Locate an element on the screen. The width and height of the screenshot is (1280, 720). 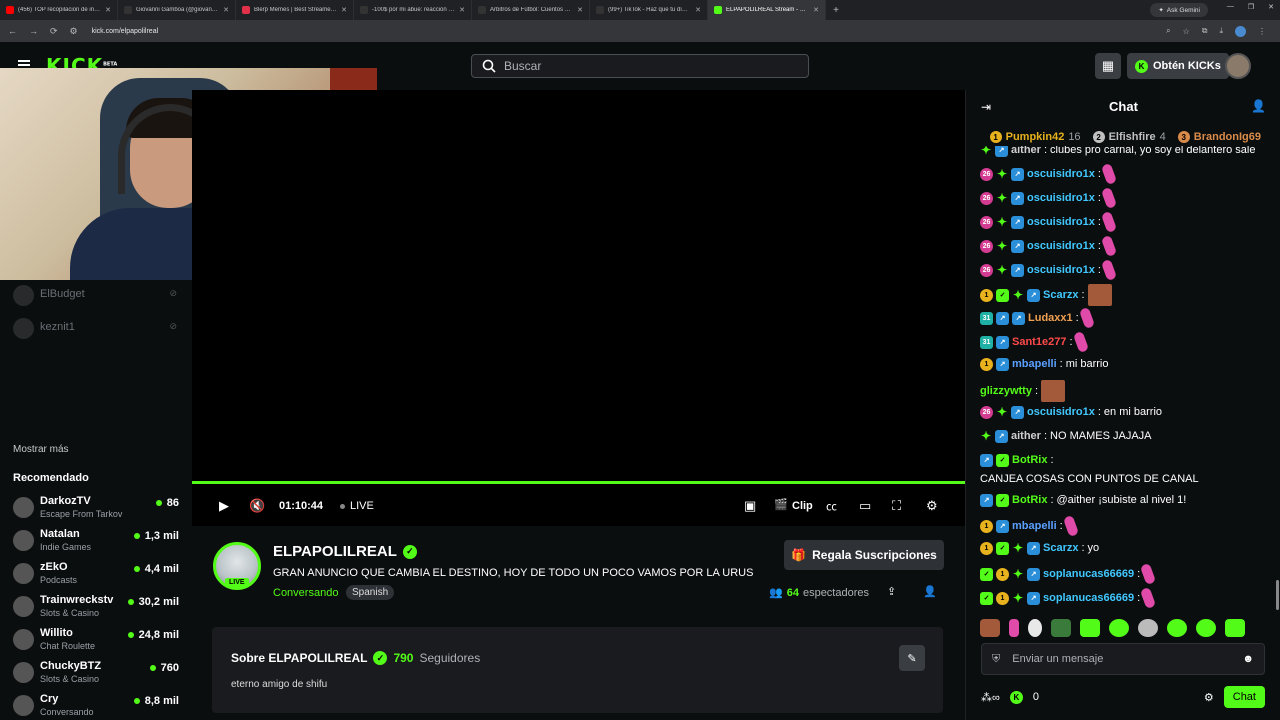
back-icon: ← is located at coordinates (12, 31).